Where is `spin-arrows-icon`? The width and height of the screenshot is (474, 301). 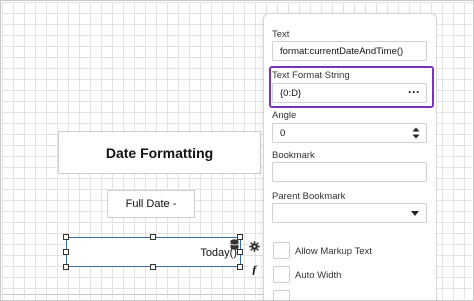
spin-arrows-icon is located at coordinates (416, 133).